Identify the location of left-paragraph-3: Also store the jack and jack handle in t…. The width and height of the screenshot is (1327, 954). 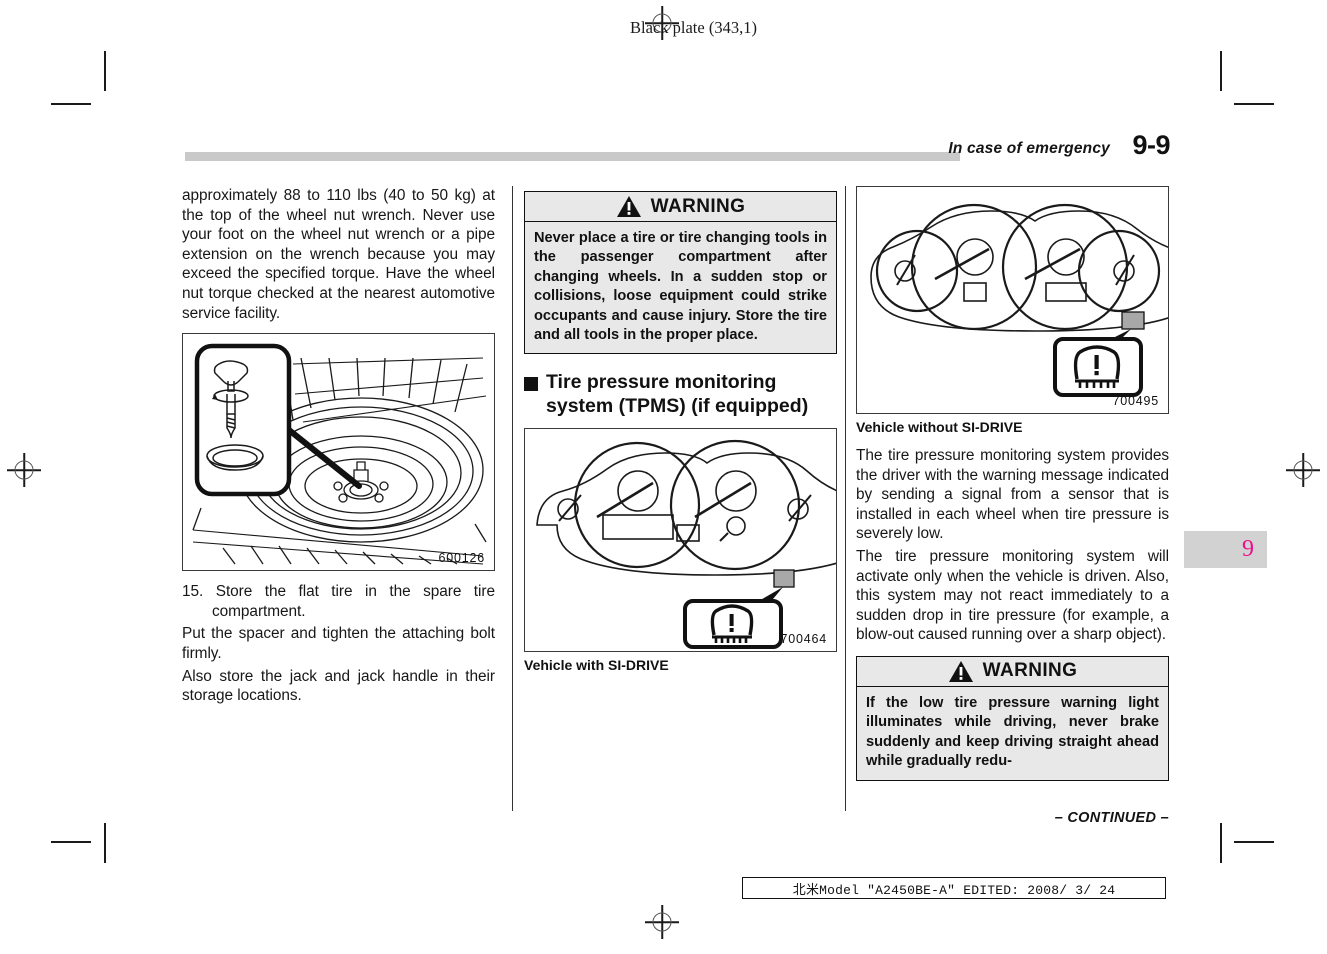
(338, 686).